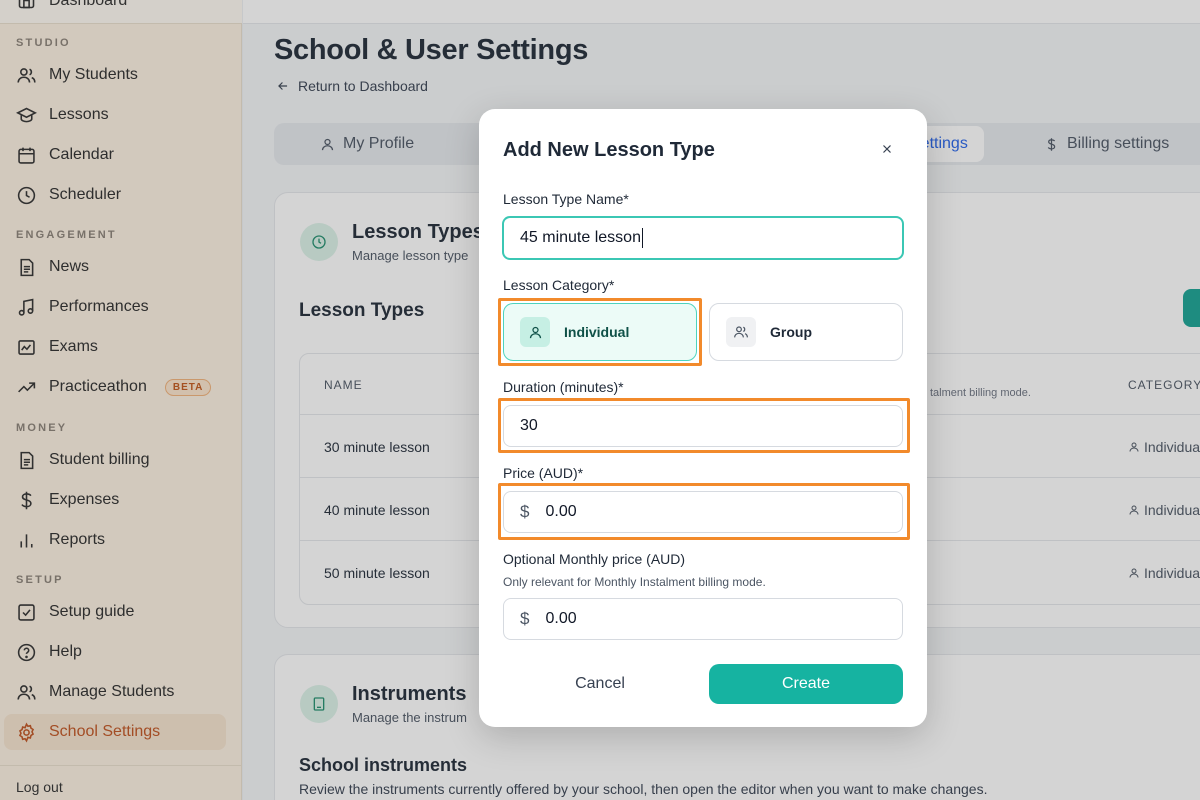 The image size is (1200, 800). I want to click on duration-label: Duration (minutes)*, so click(563, 387).